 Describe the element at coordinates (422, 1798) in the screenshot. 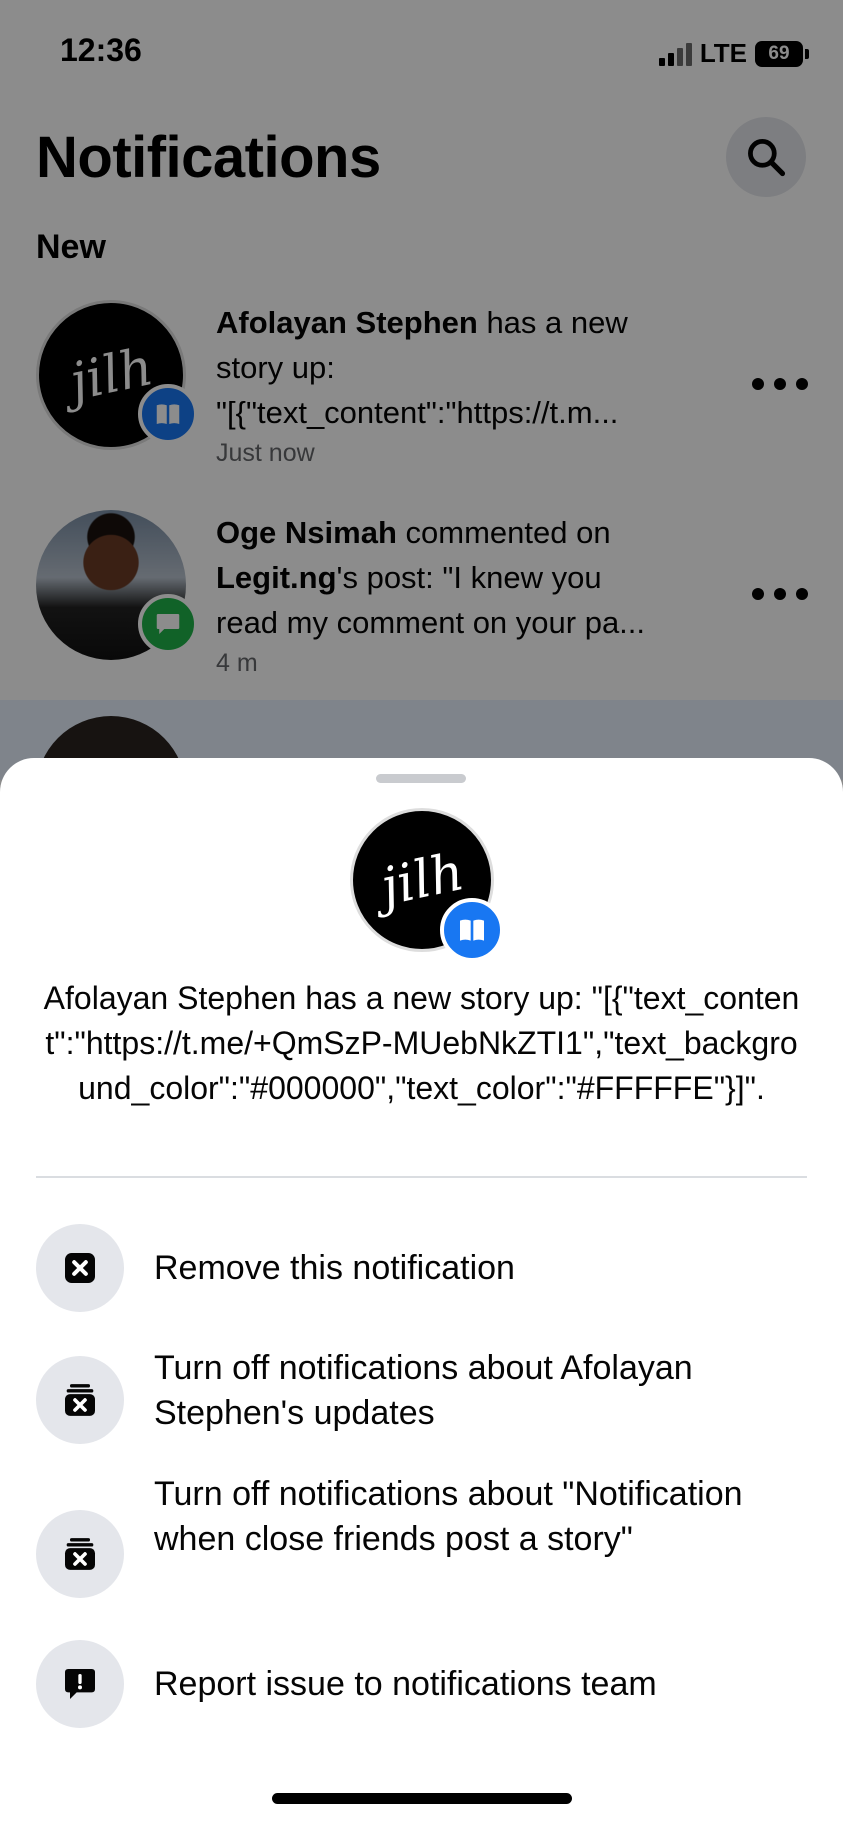

I see `home-indicator` at that location.